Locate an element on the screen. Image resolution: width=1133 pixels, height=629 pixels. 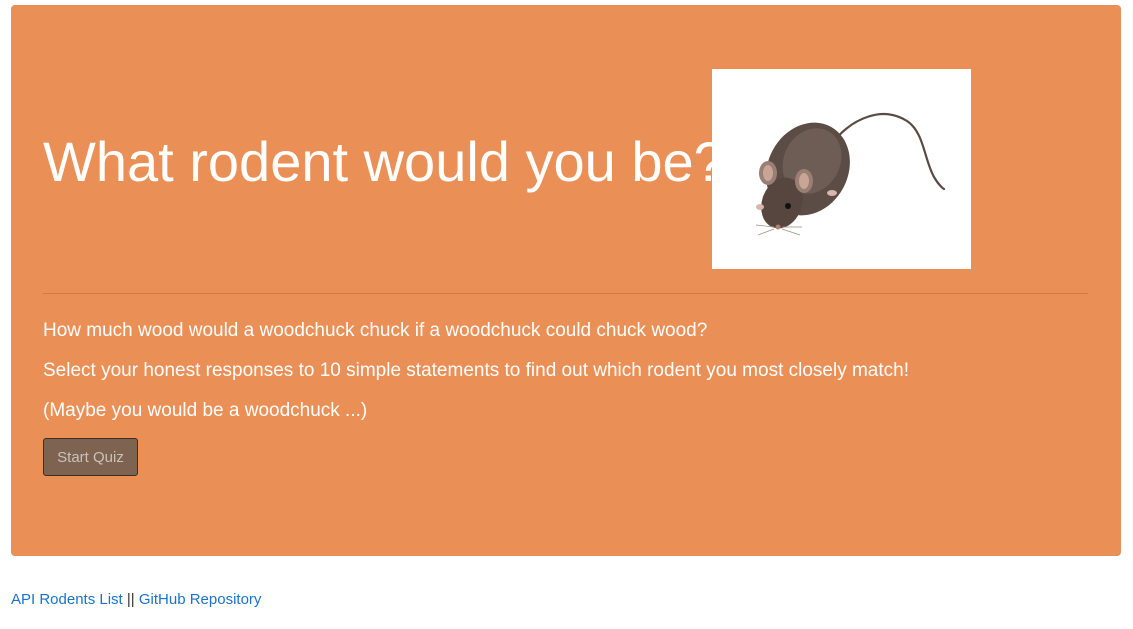
intro-aside: (Maybe you would be a woodchuck ...) is located at coordinates (205, 410).